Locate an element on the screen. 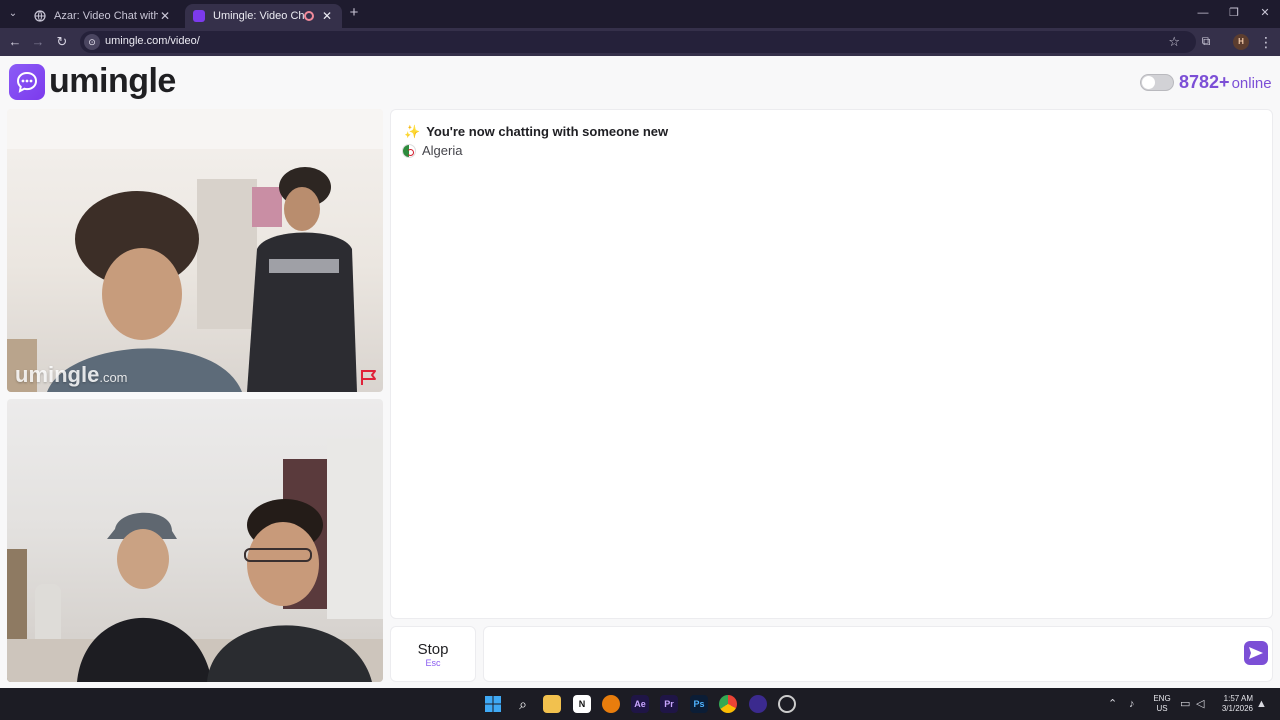 This screenshot has width=1280, height=720. browser-toolbar: ← → ↻ ⊙ umingle.com/video/ ☆ ⧉ H ⋮ is located at coordinates (640, 42).